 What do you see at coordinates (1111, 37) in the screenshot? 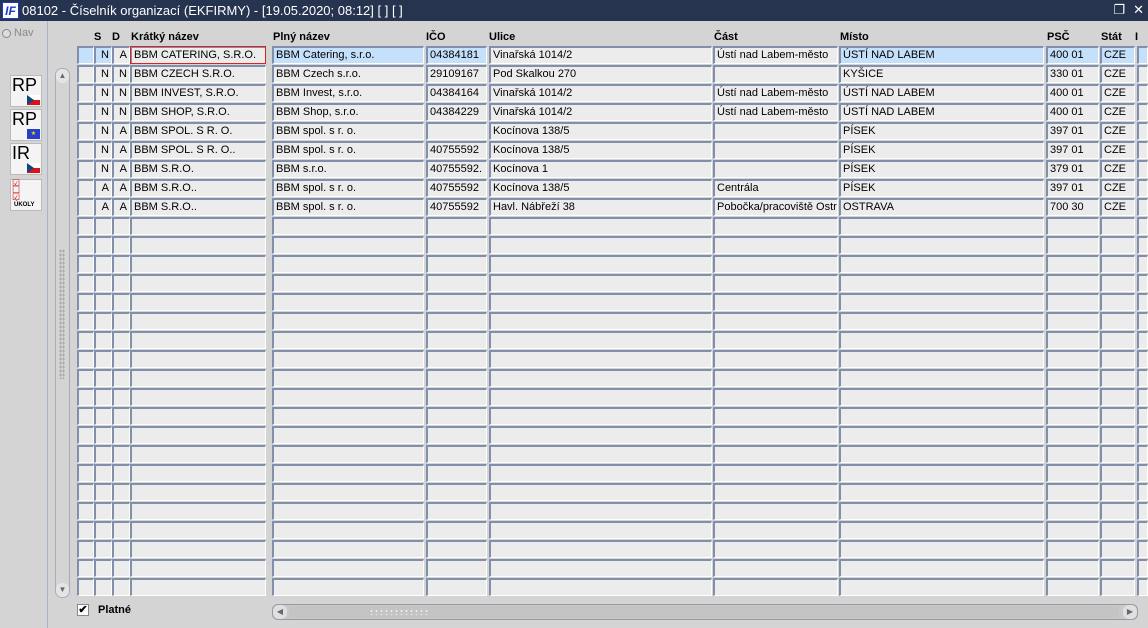
I see `column-header: Stát` at bounding box center [1111, 37].